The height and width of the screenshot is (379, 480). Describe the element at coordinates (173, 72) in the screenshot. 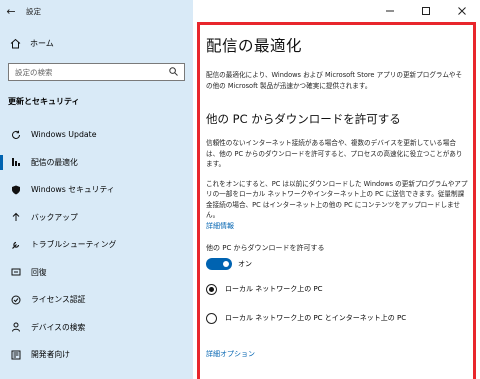

I see `search-icon` at that location.